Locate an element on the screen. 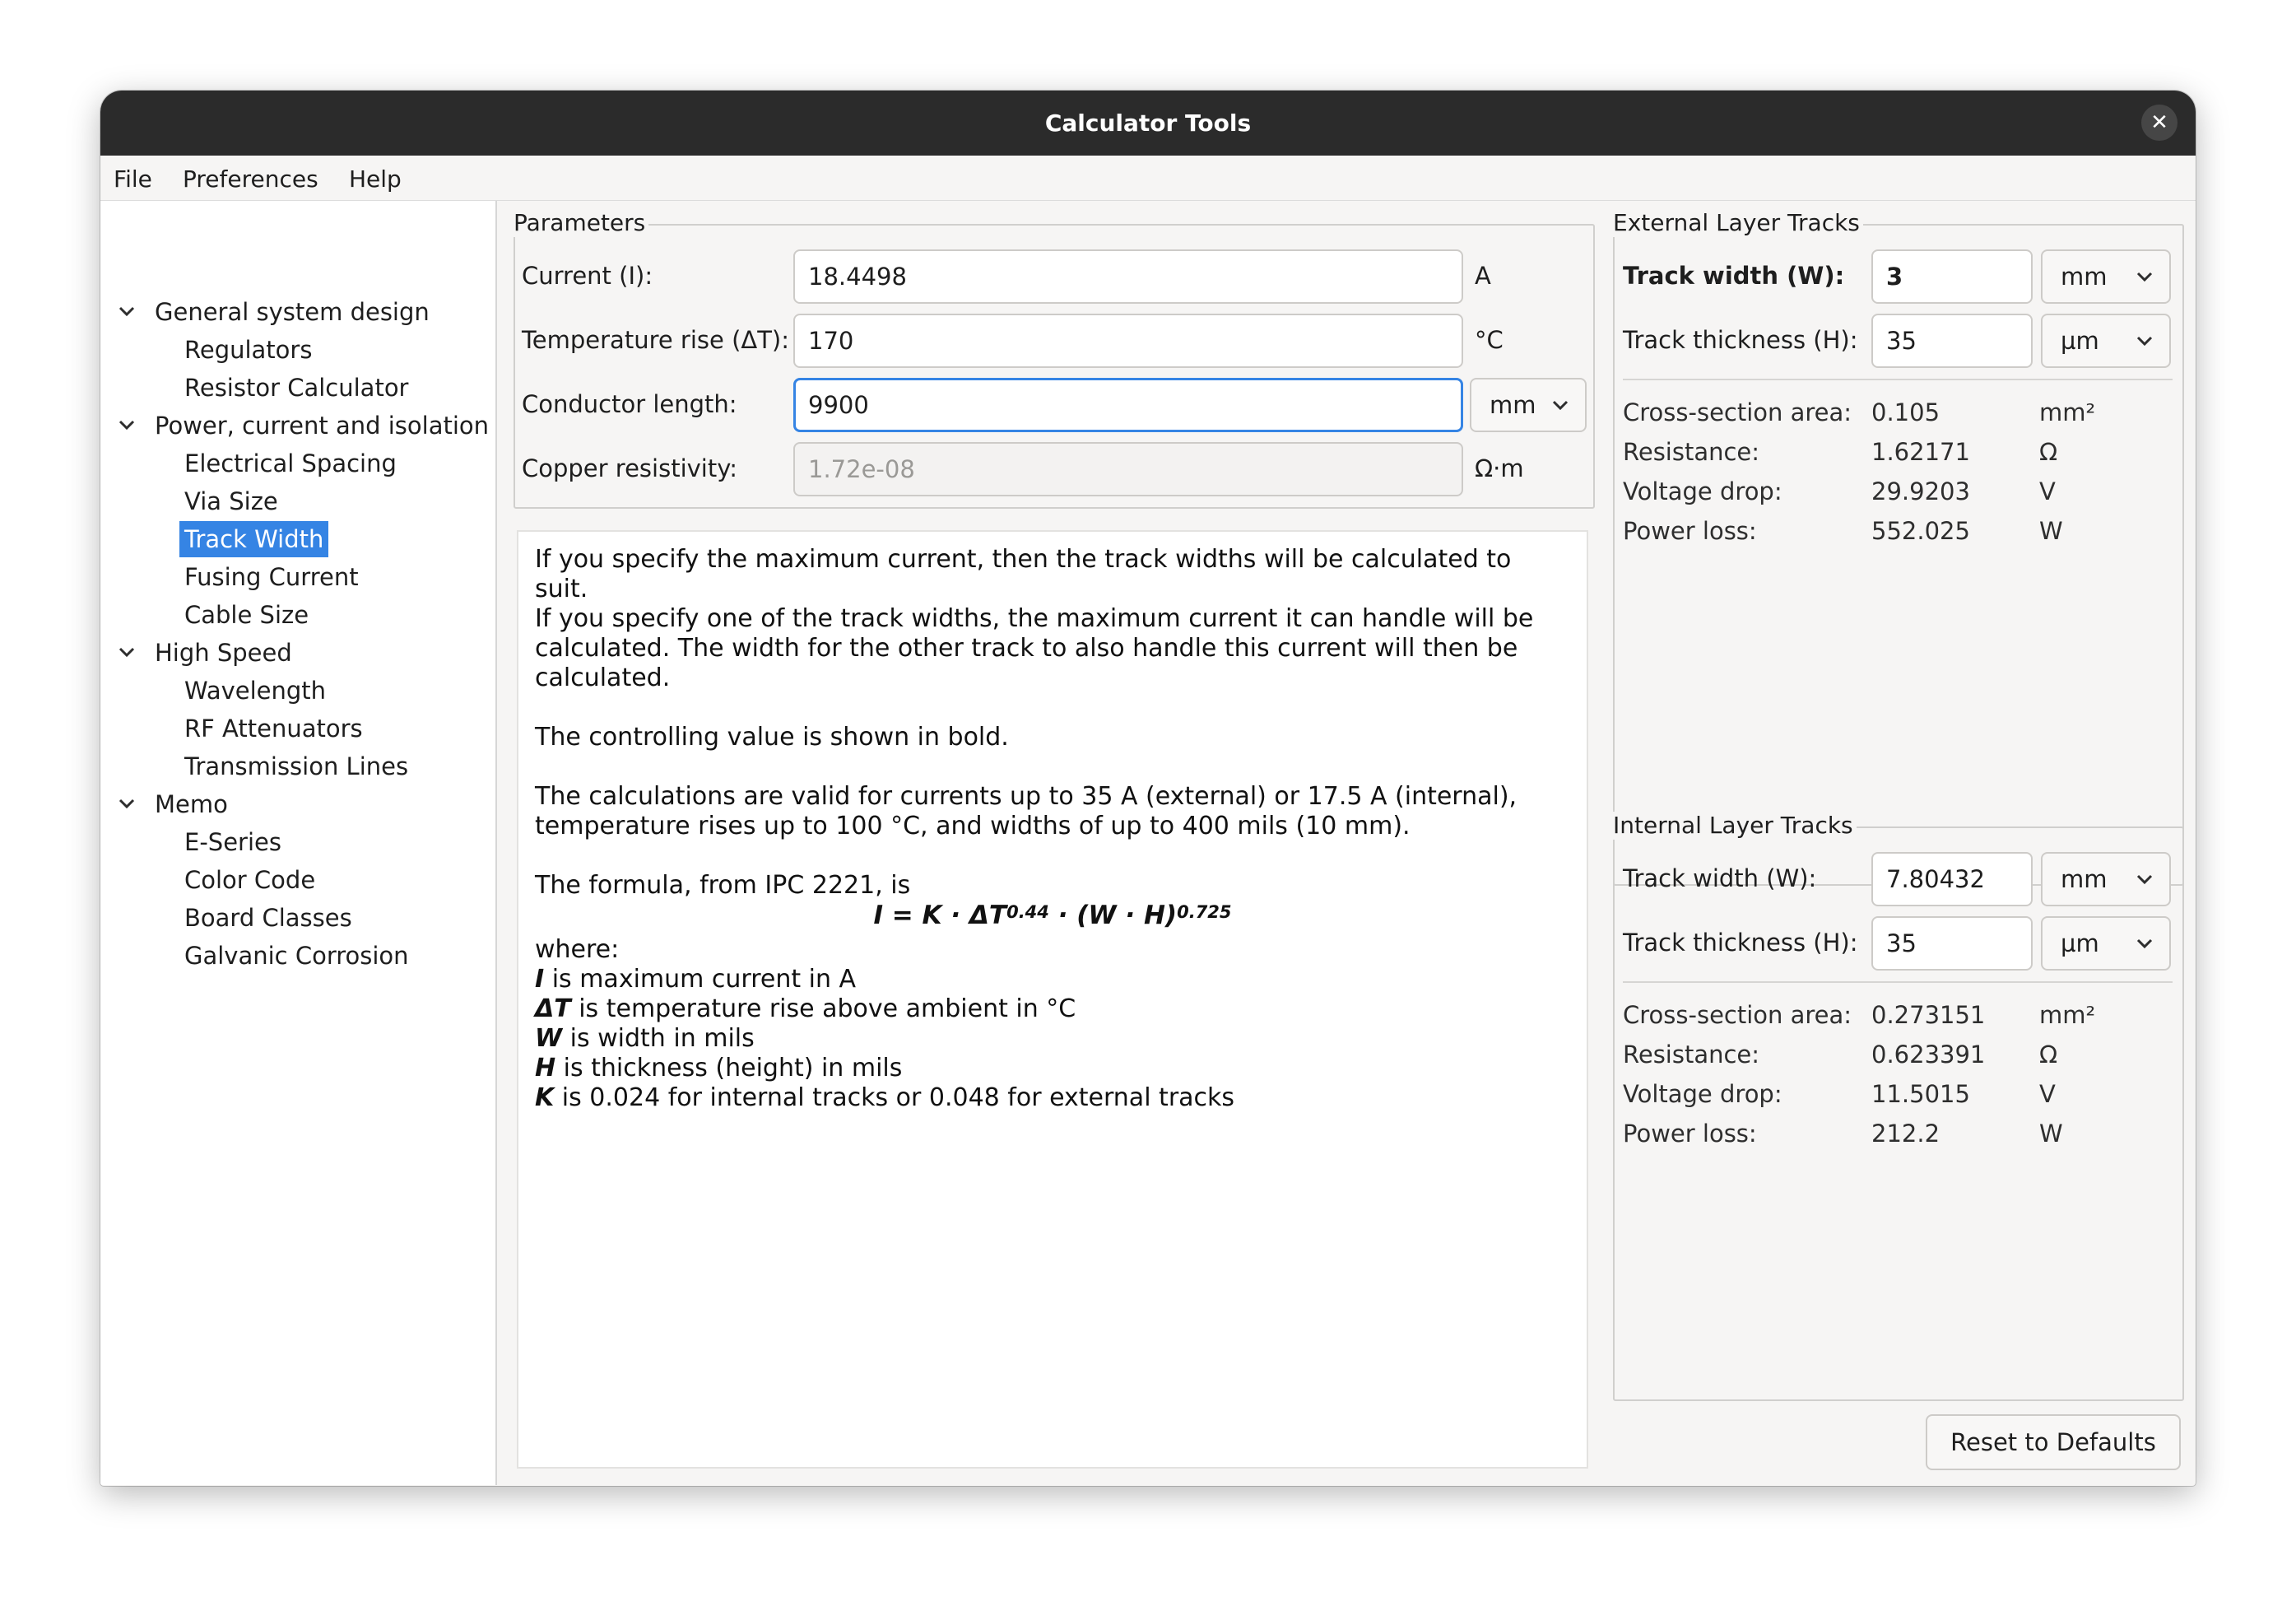 This screenshot has width=2296, height=1597. ipc-formula: I = K · ΔT0.44 · (W · H)0.725 is located at coordinates (1052, 915).